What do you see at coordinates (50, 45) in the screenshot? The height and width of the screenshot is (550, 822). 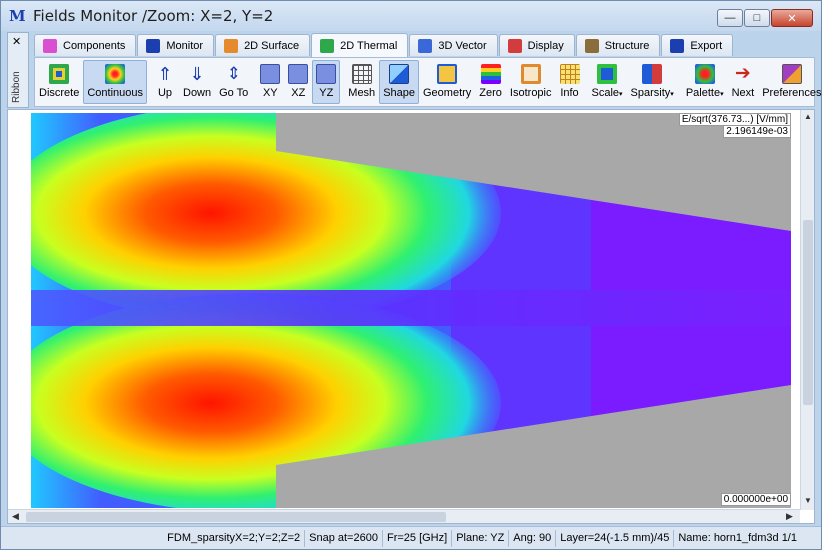 I see `components-icon` at bounding box center [50, 45].